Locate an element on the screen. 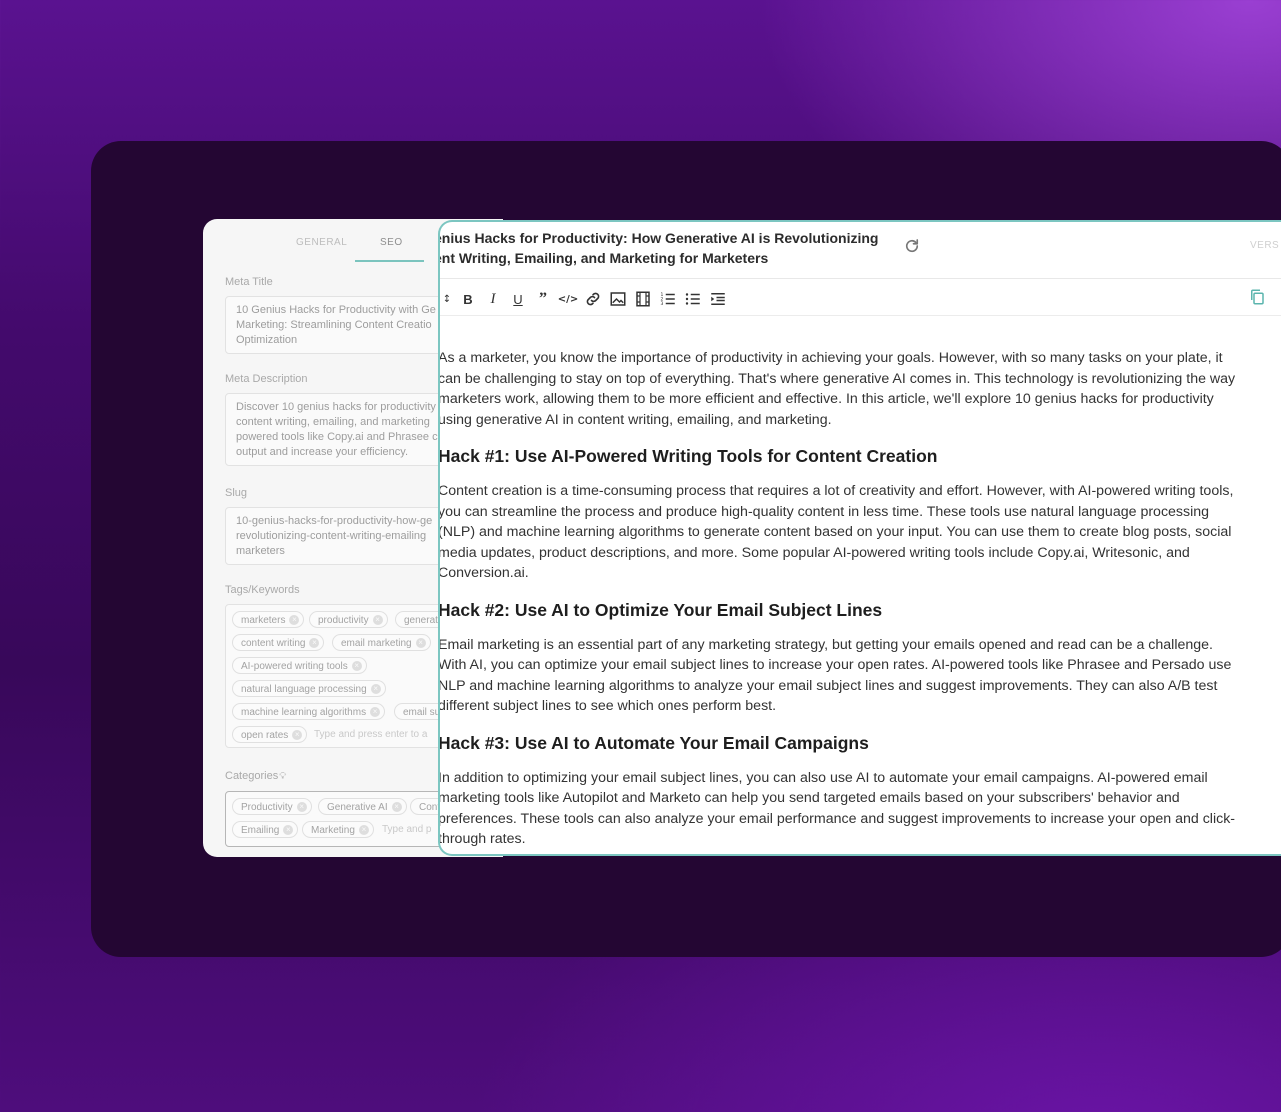  formatting-toolbar: ↕ B I U ” </> 123 is located at coordinates (860, 300).